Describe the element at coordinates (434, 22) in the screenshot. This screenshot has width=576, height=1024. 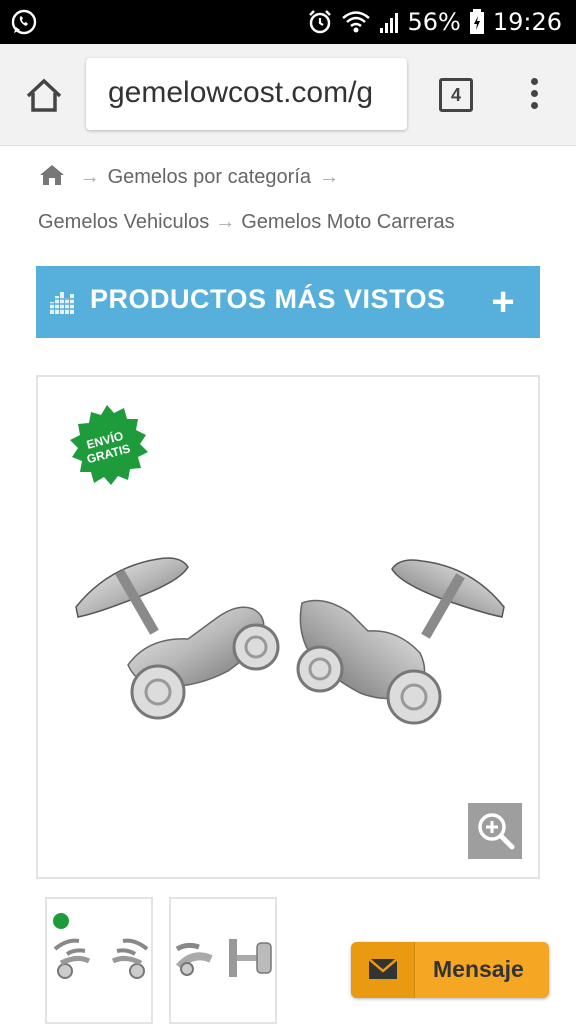
I see `battery-percent: 56%` at that location.